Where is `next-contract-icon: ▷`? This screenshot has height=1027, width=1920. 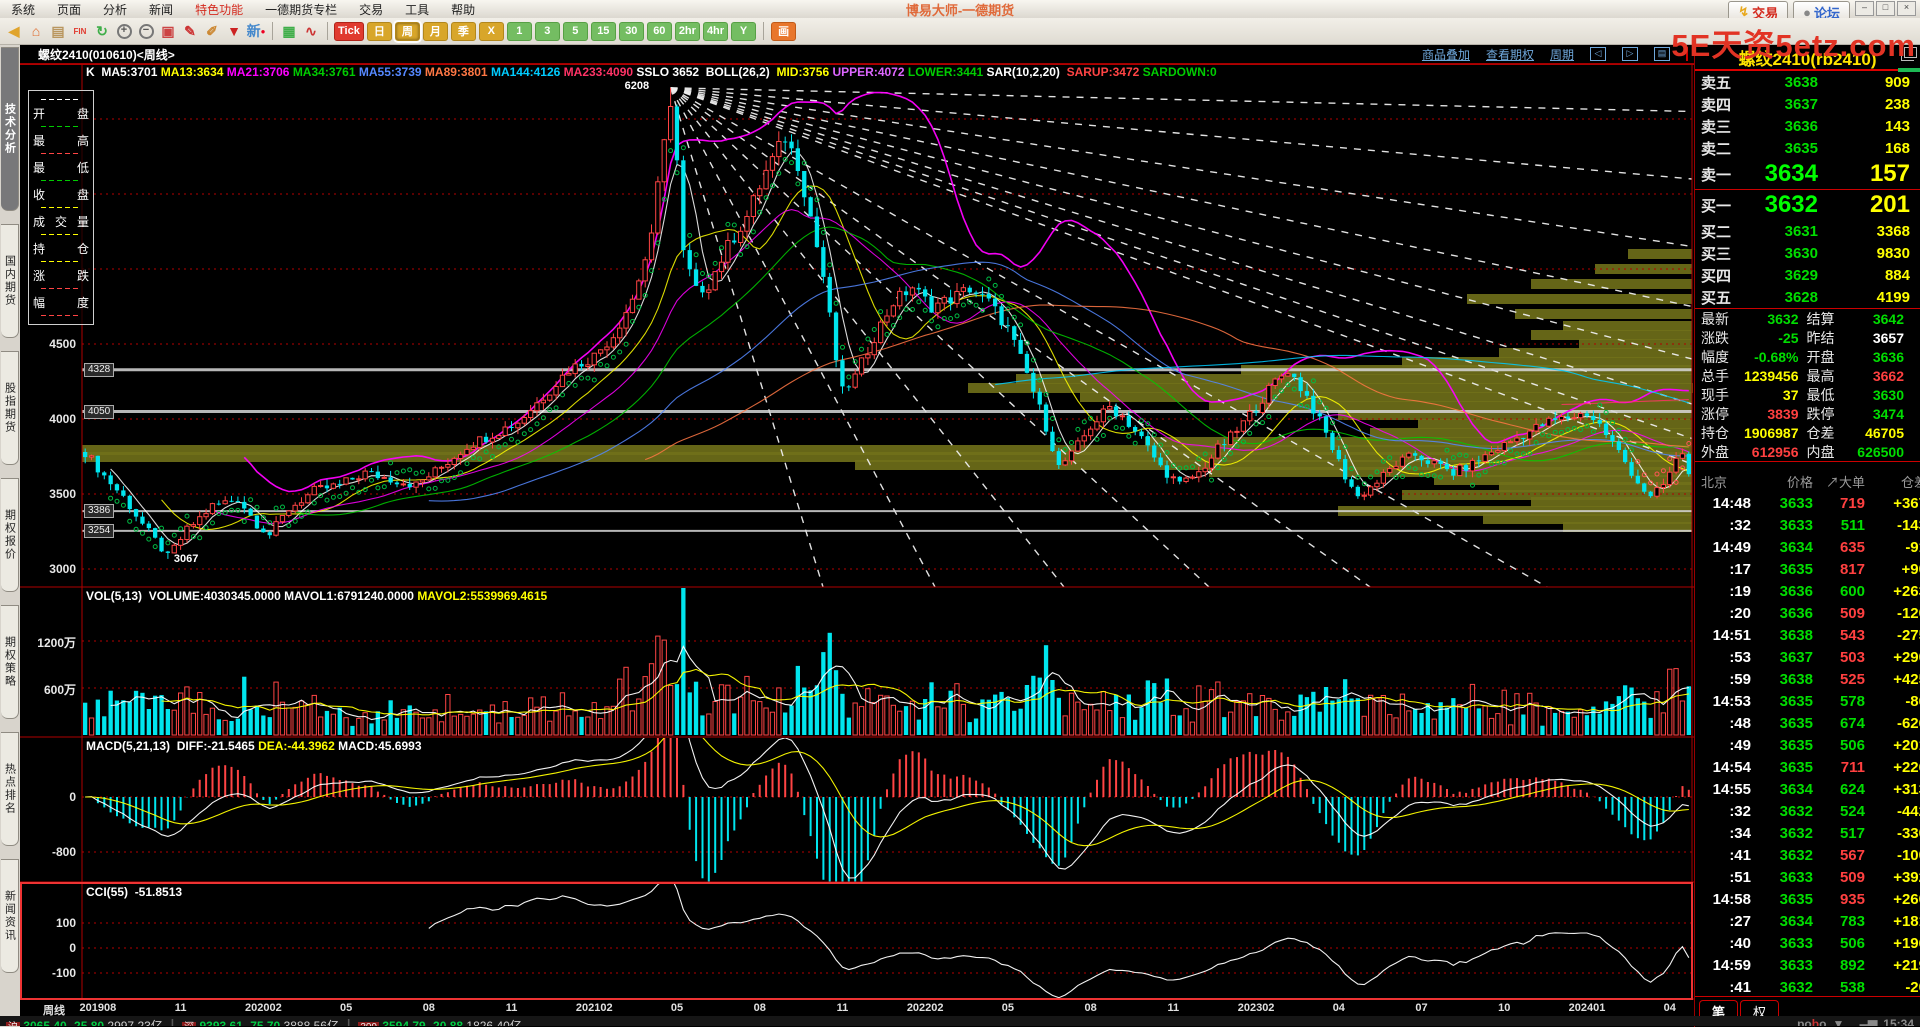
next-contract-icon: ▷ is located at coordinates (1630, 54).